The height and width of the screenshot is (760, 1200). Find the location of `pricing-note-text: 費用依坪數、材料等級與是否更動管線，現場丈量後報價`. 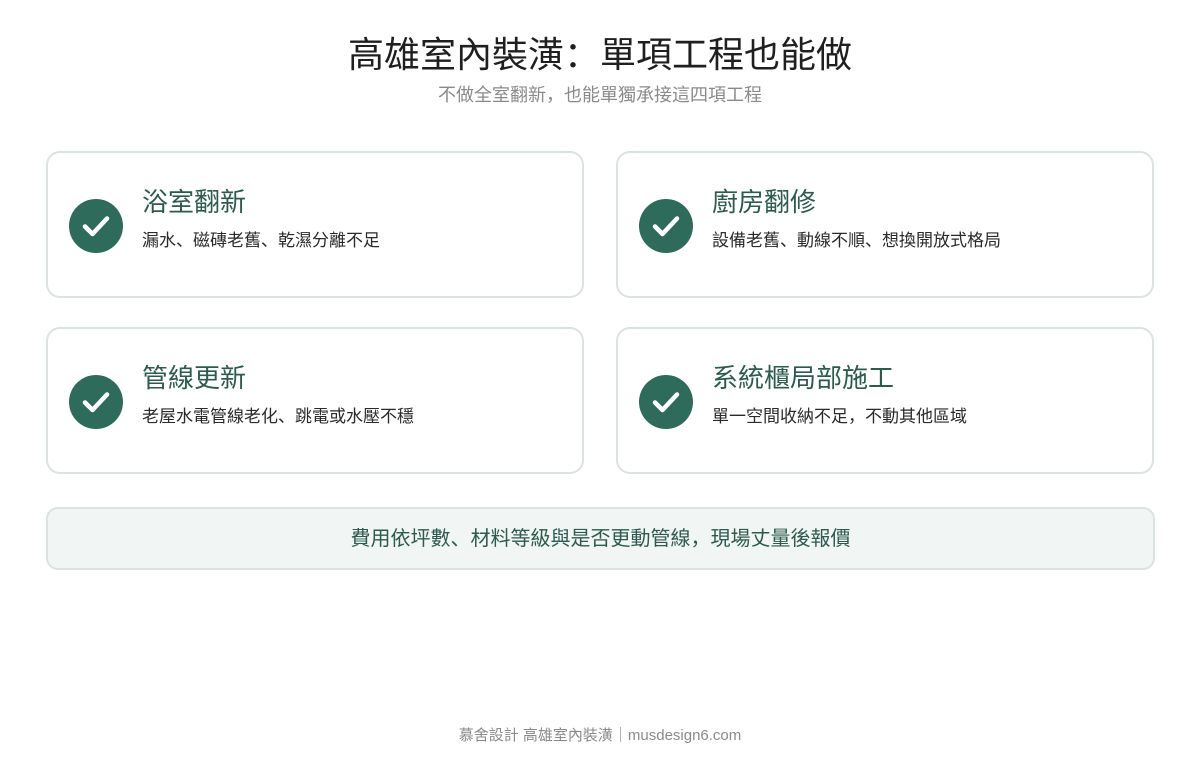

pricing-note-text: 費用依坪數、材料等級與是否更動管線，現場丈量後報價 is located at coordinates (600, 538).